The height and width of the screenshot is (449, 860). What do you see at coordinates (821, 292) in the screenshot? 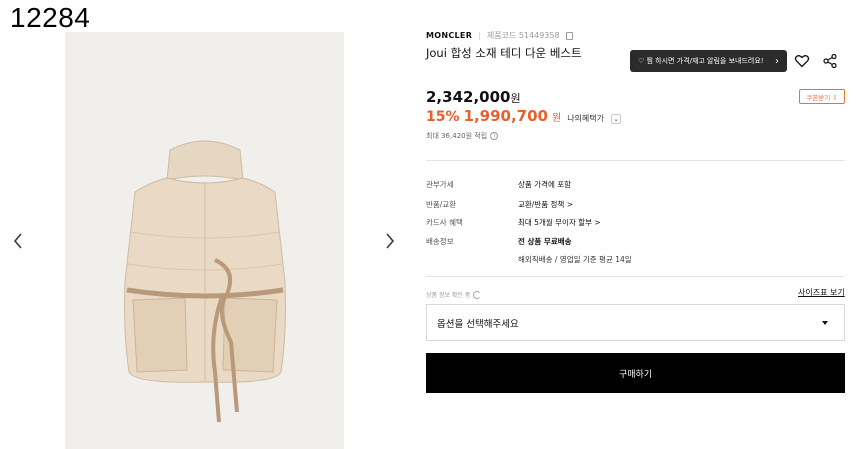
I see `size-chart-link: 사이즈표 보기` at bounding box center [821, 292].